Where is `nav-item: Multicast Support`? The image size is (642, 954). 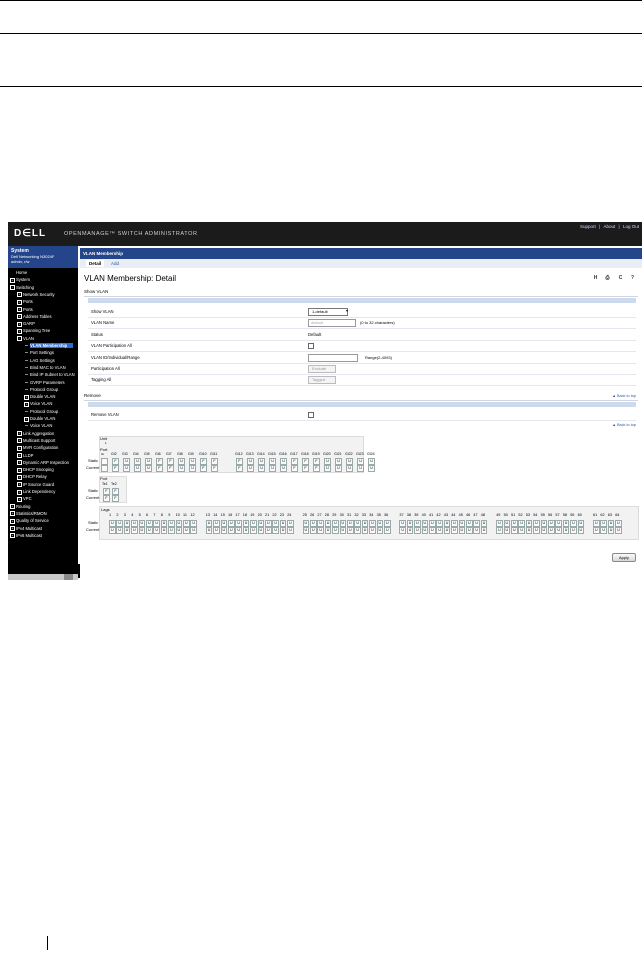 nav-item: Multicast Support is located at coordinates (39, 440).